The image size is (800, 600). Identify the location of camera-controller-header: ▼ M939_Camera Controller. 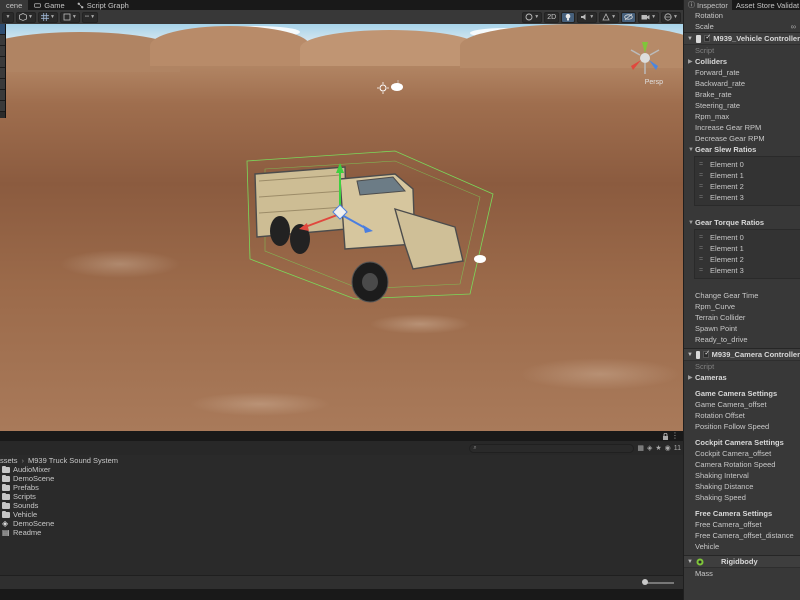
(742, 354).